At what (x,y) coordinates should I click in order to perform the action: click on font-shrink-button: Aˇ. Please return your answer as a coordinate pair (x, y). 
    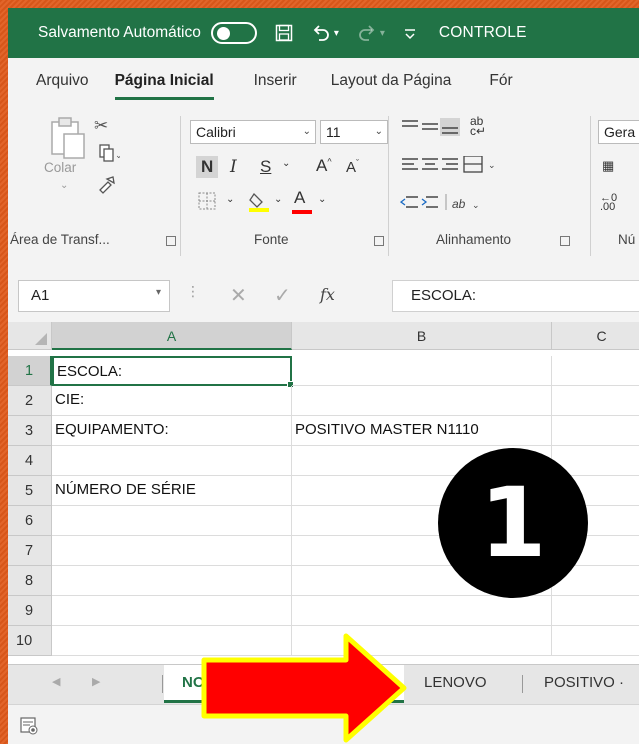
    Looking at the image, I should click on (352, 167).